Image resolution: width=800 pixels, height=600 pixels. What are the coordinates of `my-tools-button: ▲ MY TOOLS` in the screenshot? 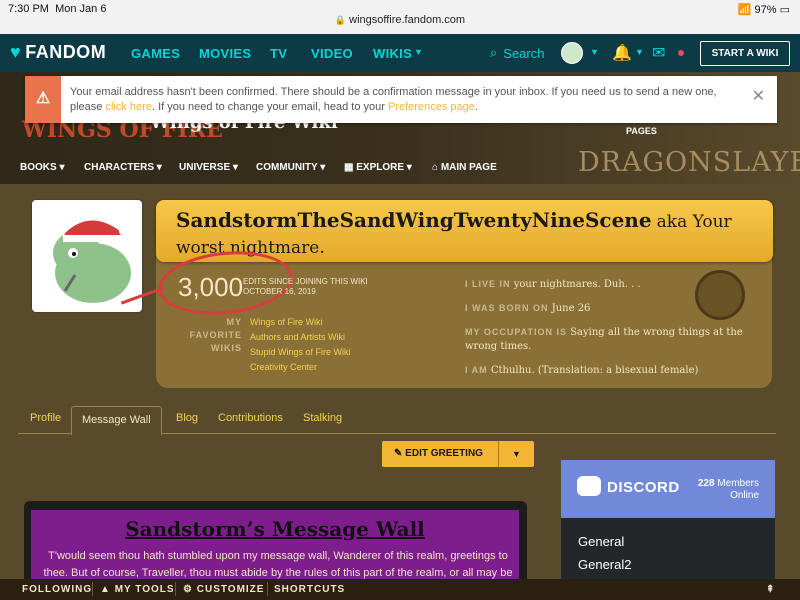 It's located at (137, 589).